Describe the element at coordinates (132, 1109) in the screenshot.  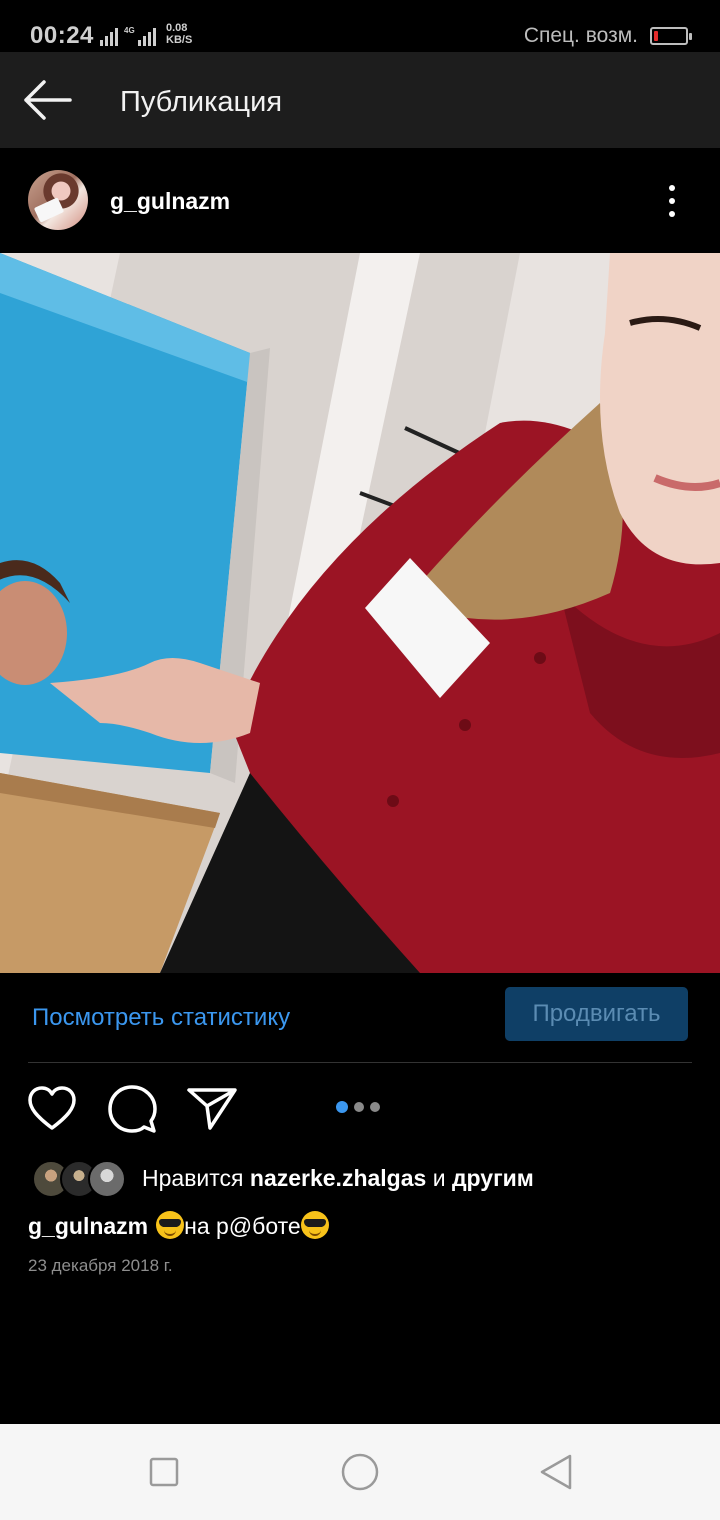
I see `comment-icon` at that location.